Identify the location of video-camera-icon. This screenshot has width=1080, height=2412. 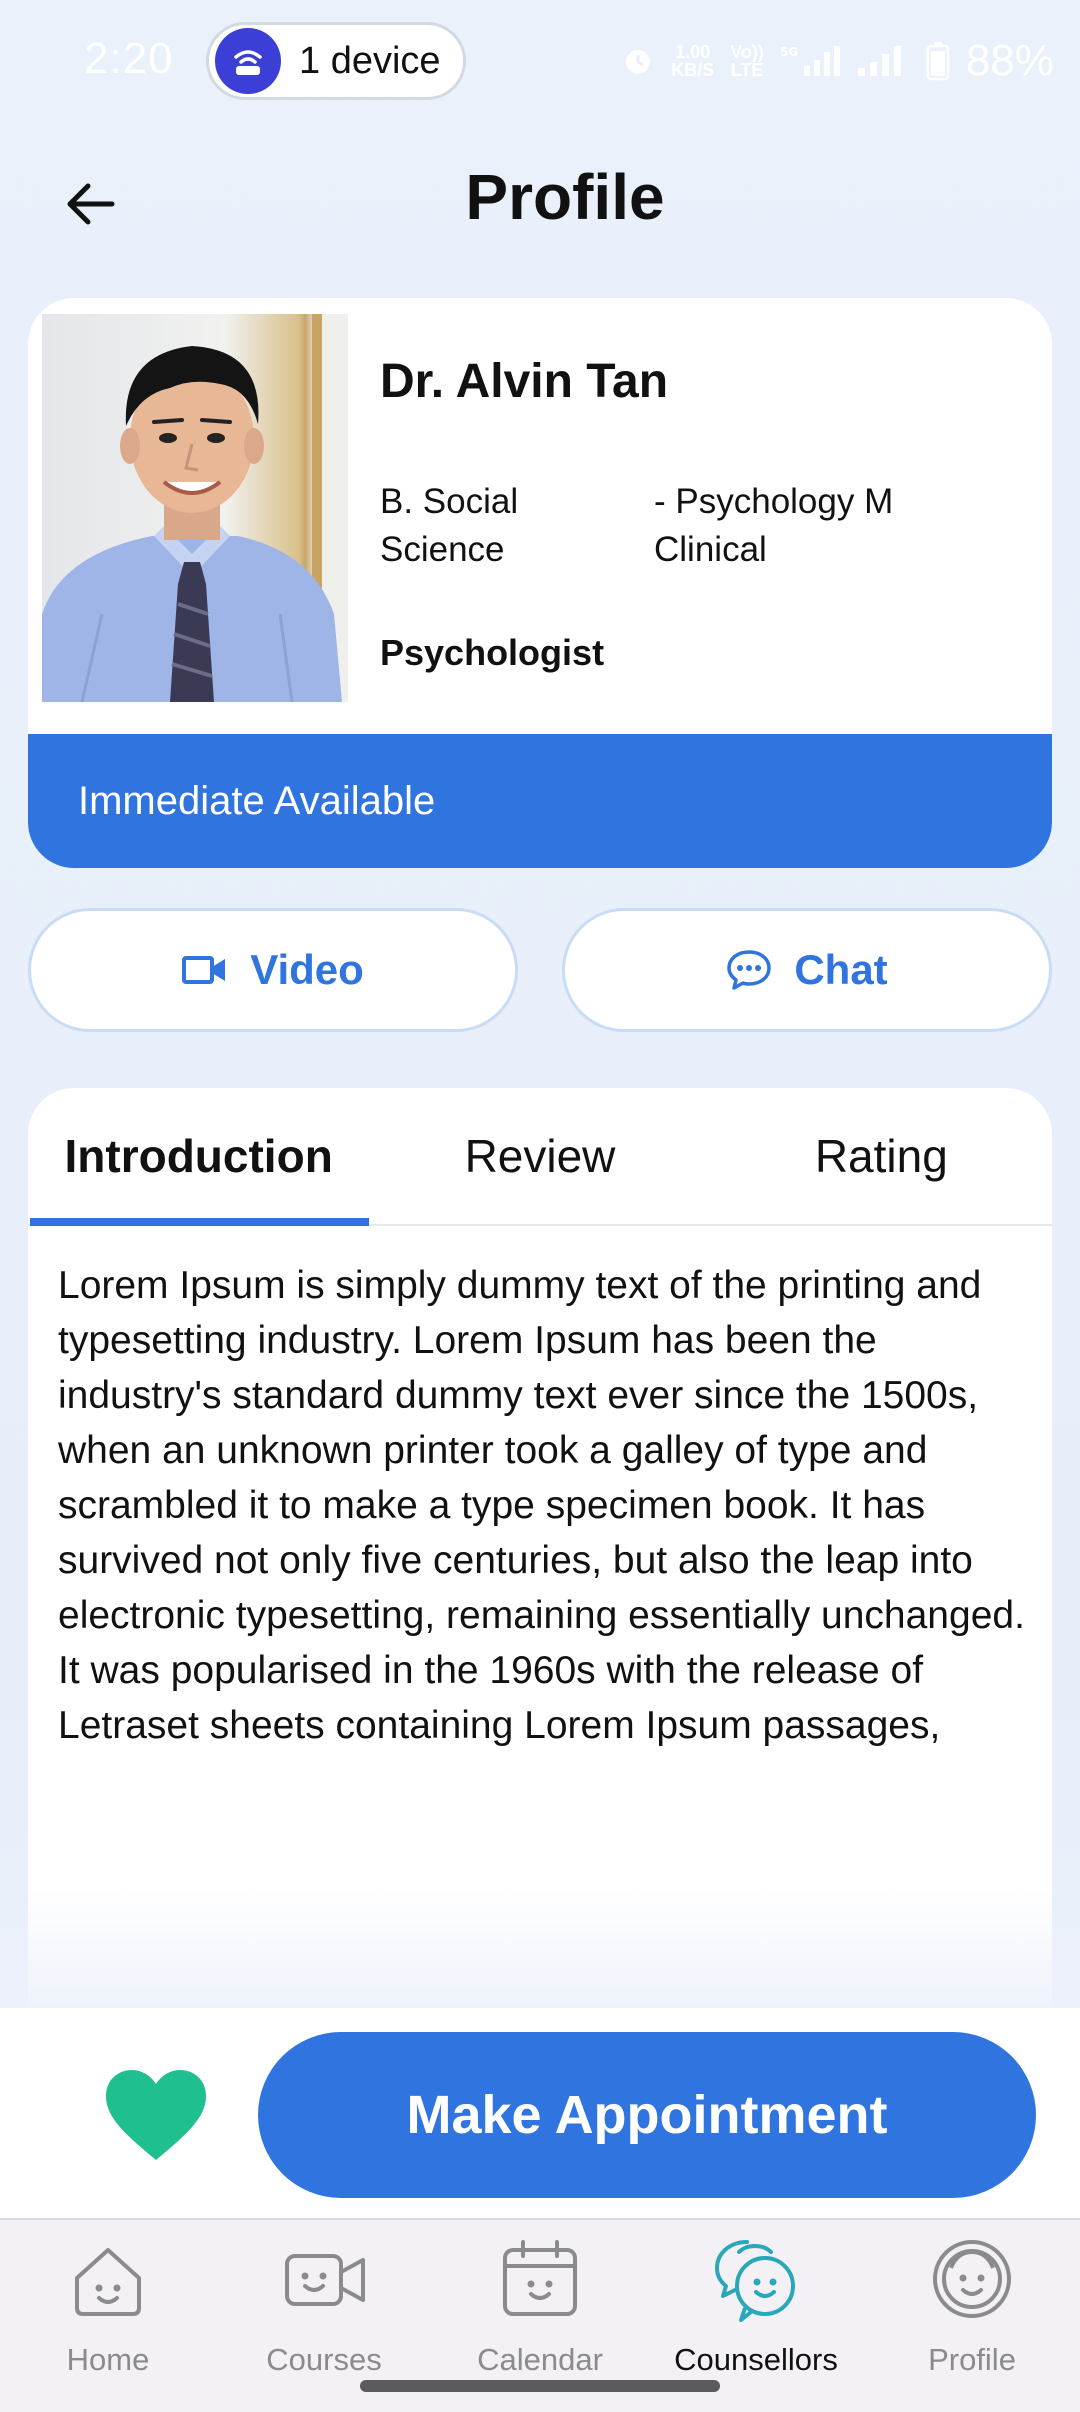
(204, 970).